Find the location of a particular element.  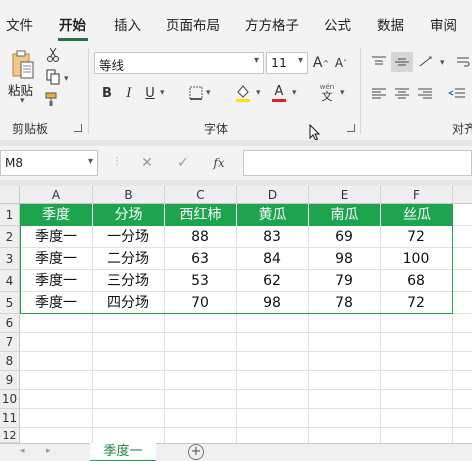

scroll-left-icon: ◂ is located at coordinates (22, 451).